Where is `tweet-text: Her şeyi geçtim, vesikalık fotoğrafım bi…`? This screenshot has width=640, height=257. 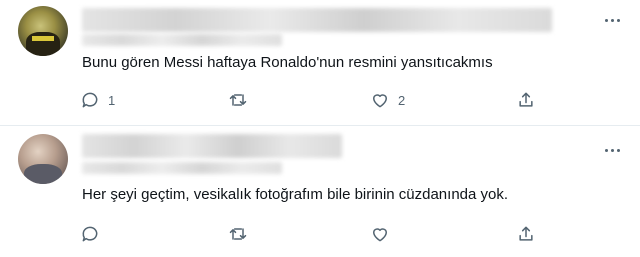 tweet-text: Her şeyi geçtim, vesikalık fotoğrafım bi… is located at coordinates (295, 194).